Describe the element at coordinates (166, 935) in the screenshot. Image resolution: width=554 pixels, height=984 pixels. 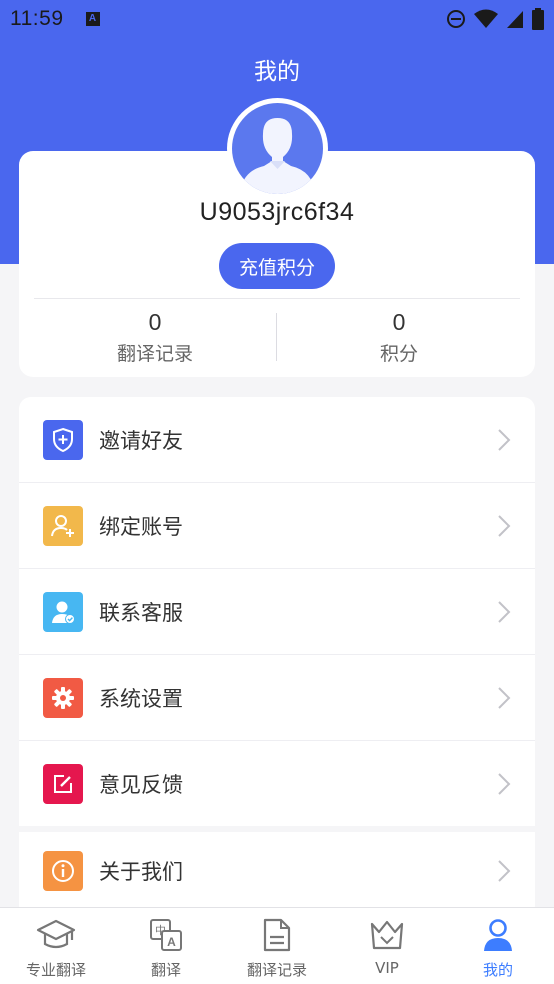
I see `translate-icon: 中A` at that location.